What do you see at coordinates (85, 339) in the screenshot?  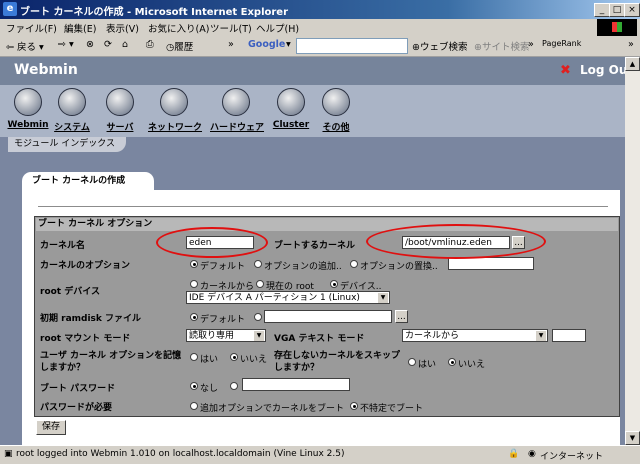 I see `root-mount-label: root マウント モード` at bounding box center [85, 339].